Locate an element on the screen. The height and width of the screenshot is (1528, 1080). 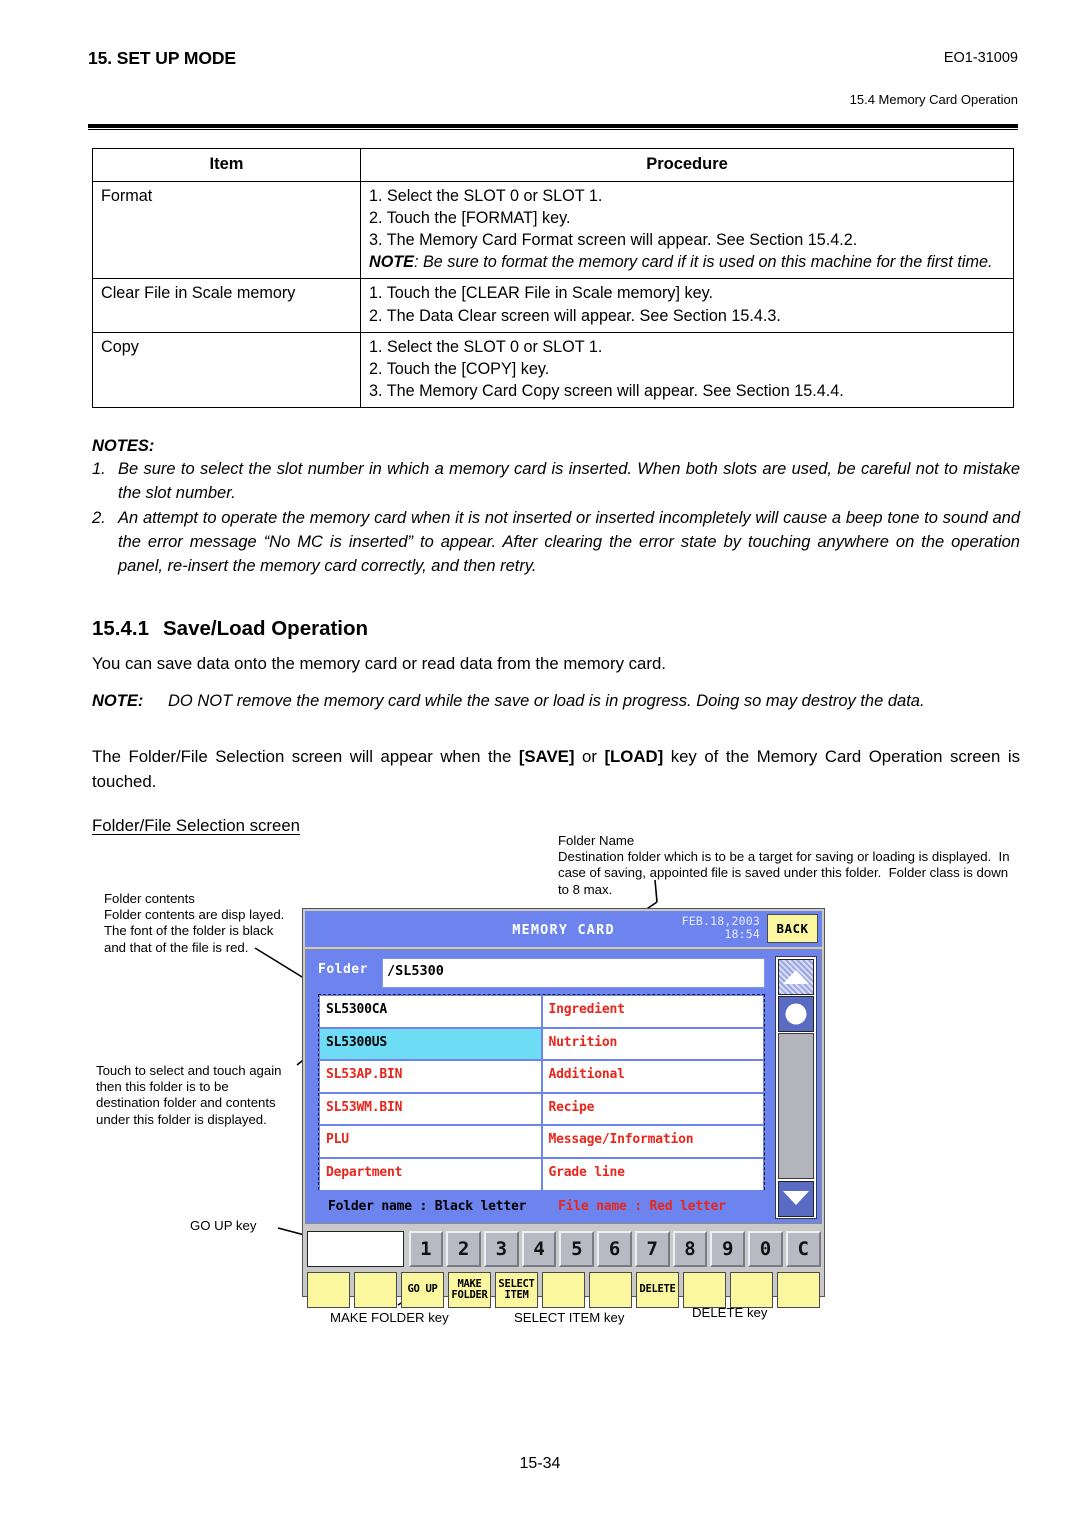
numeric-entry-display is located at coordinates (355, 1249).